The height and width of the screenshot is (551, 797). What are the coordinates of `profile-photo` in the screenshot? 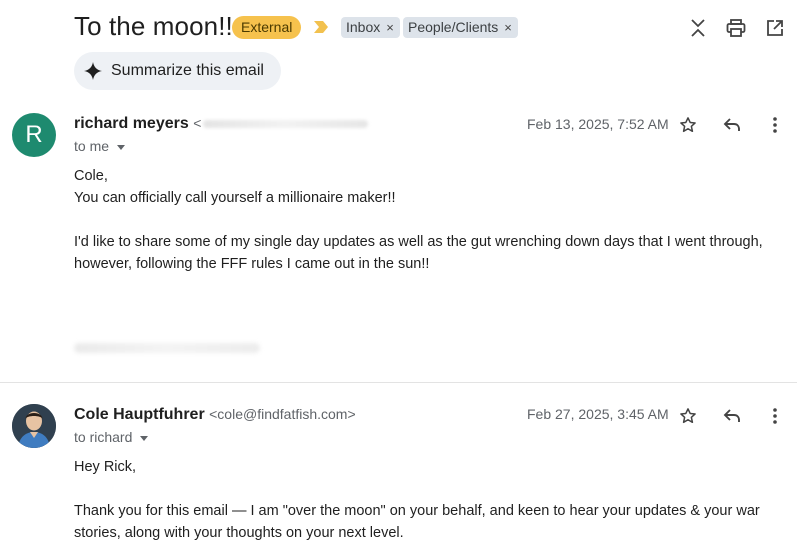 It's located at (34, 426).